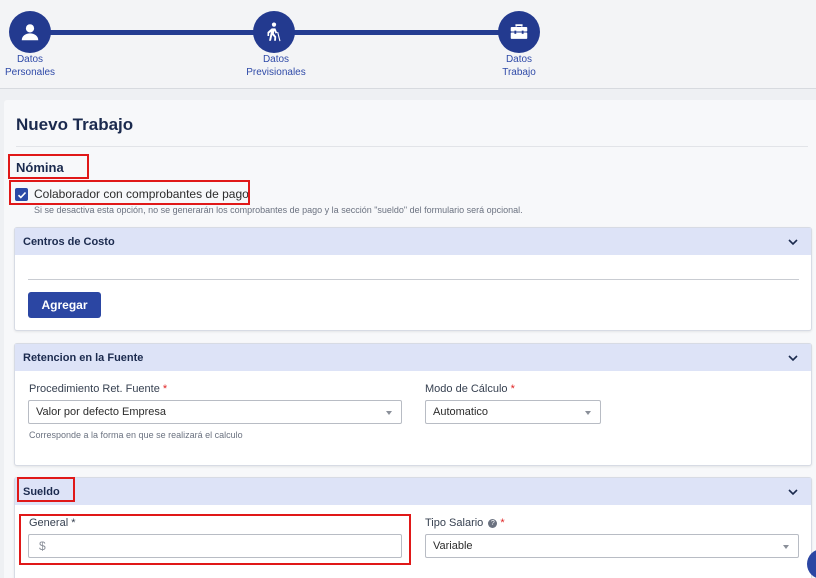 Image resolution: width=816 pixels, height=578 pixels. What do you see at coordinates (129, 192) in the screenshot?
I see `highlight-checkbox` at bounding box center [129, 192].